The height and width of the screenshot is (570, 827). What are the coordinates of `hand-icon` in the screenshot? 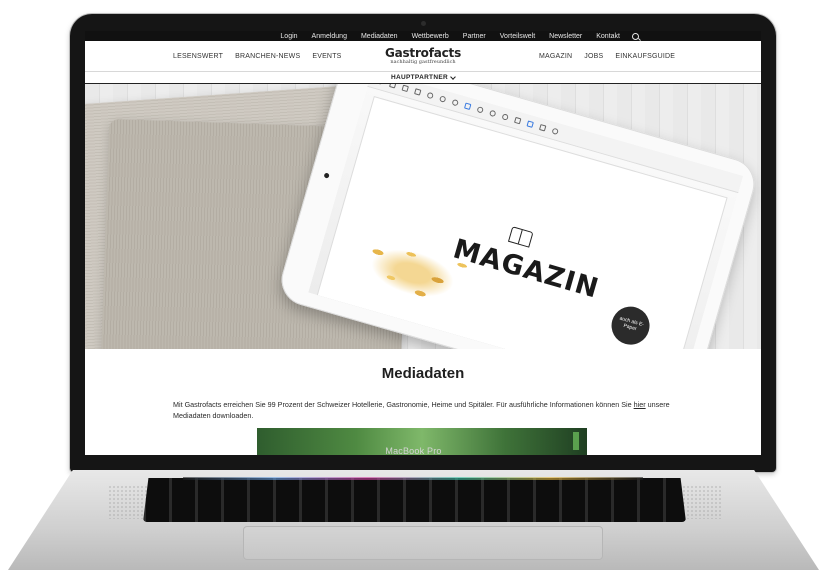 It's located at (480, 109).